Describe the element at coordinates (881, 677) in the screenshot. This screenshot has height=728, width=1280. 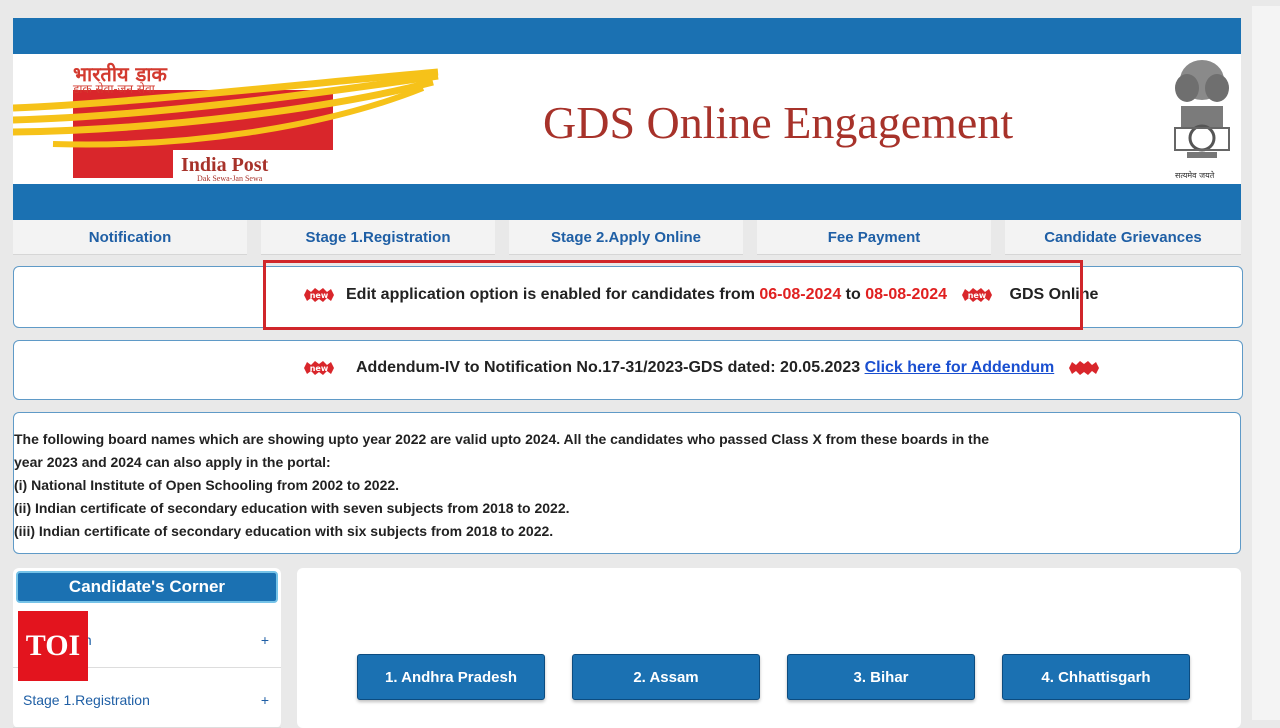
I see `state-button-bihar: 3. Bihar` at that location.